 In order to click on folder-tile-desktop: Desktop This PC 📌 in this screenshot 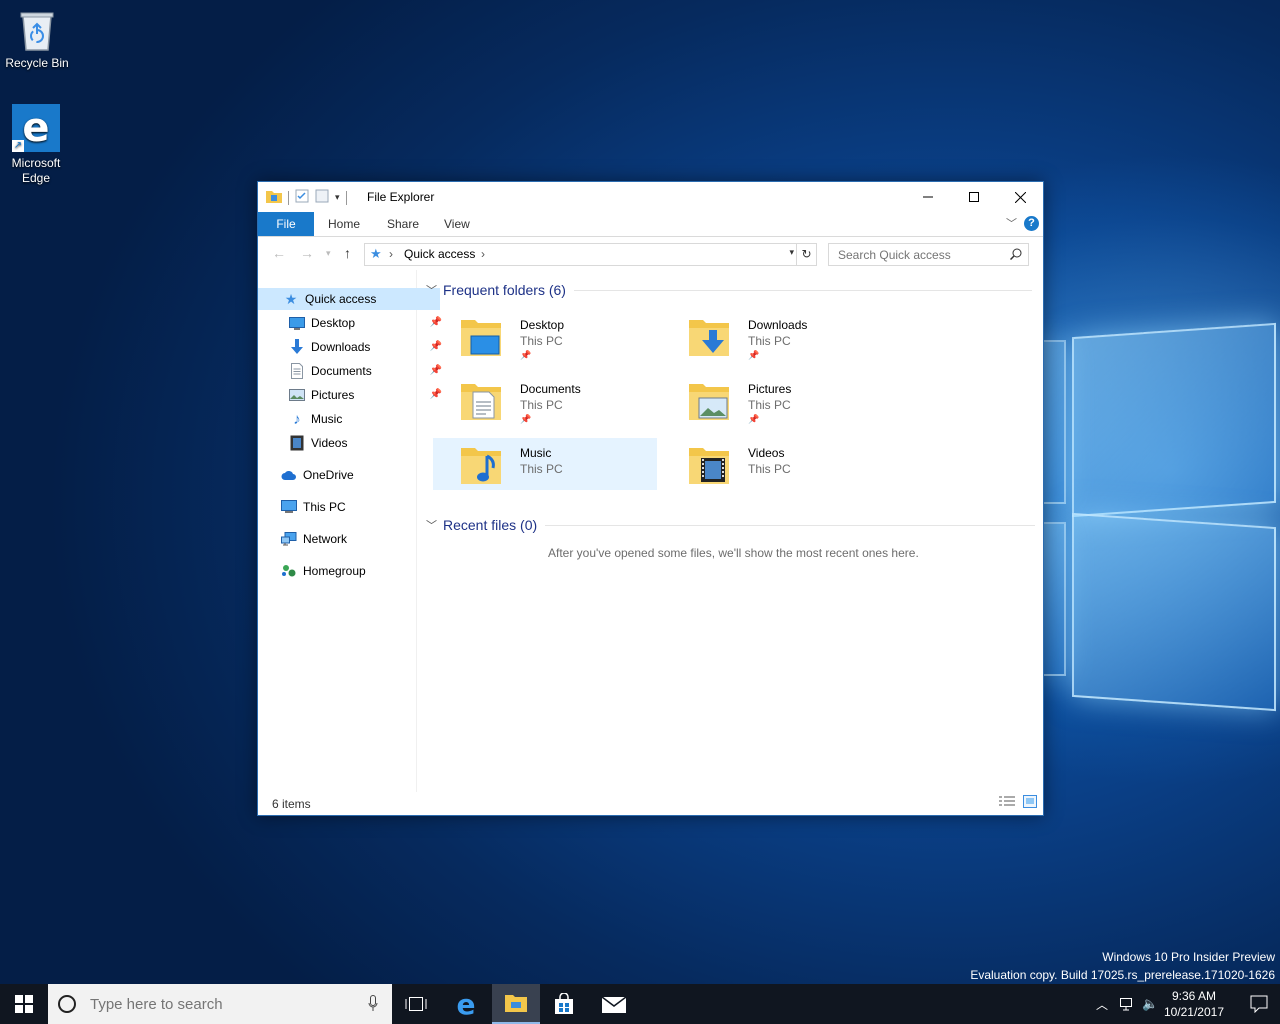, I will do `click(545, 336)`.